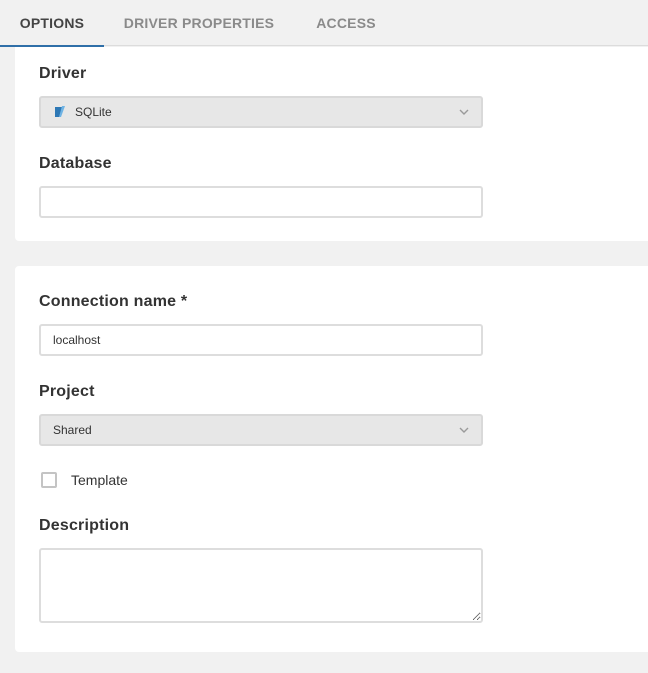  What do you see at coordinates (261, 202) in the screenshot?
I see `database-input` at bounding box center [261, 202].